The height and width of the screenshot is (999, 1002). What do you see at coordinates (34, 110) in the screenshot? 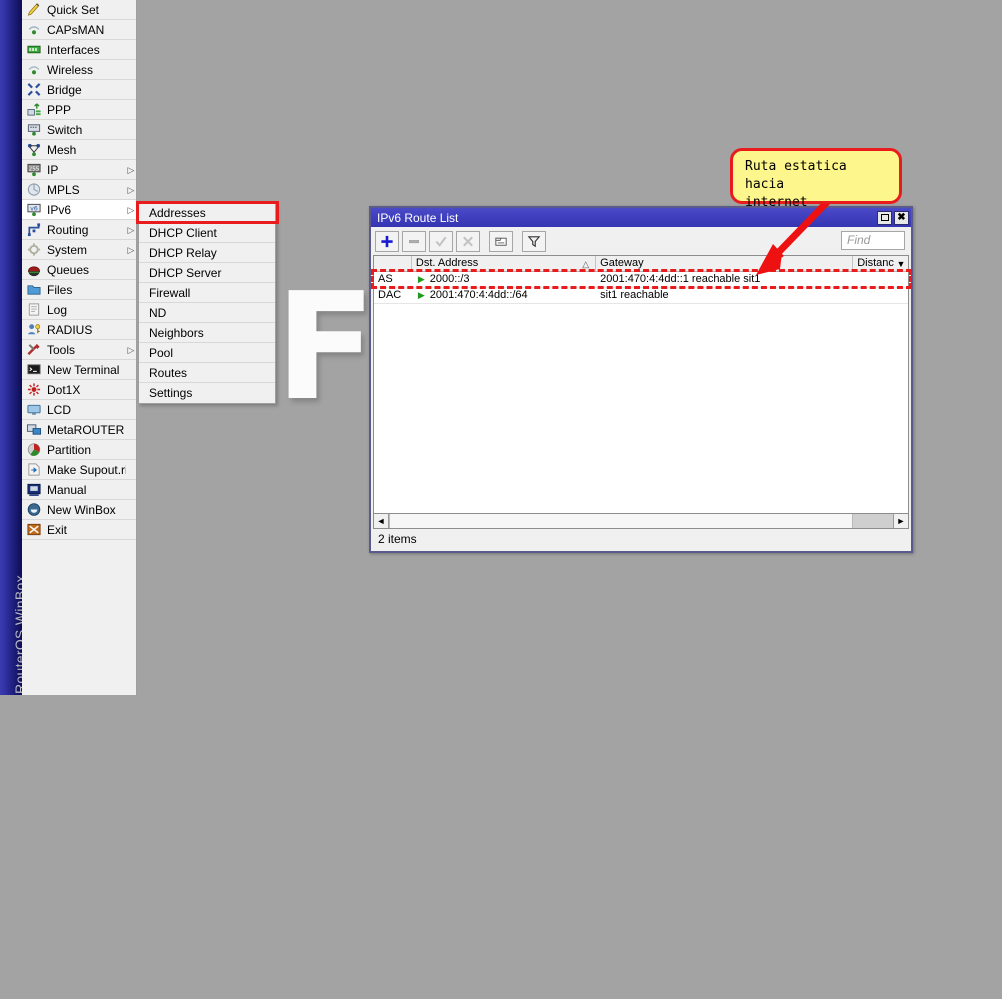
I see `ppp-icon` at bounding box center [34, 110].